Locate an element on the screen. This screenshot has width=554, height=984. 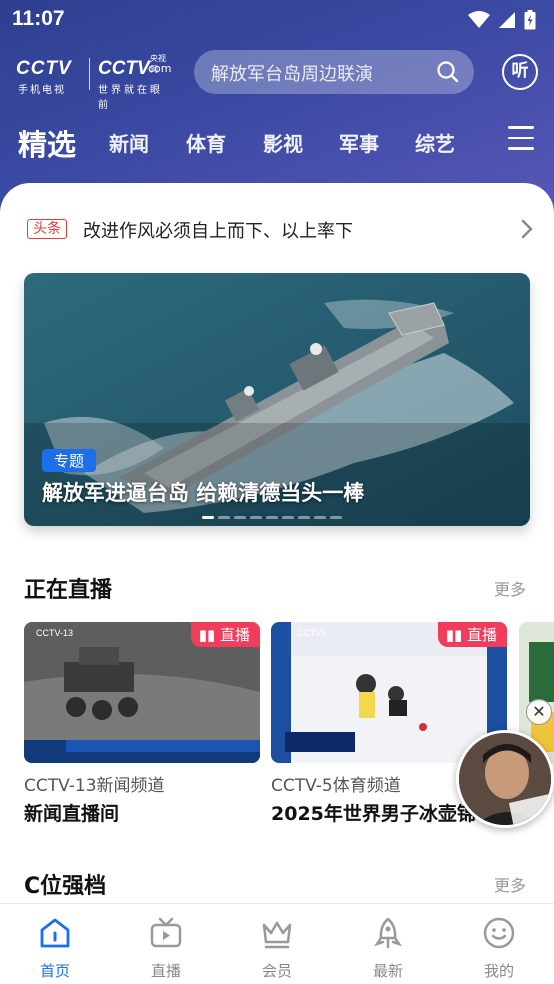
channel-tabs: 精选 新闻 体育 影视 军事 综艺 is located at coordinates (277, 143).